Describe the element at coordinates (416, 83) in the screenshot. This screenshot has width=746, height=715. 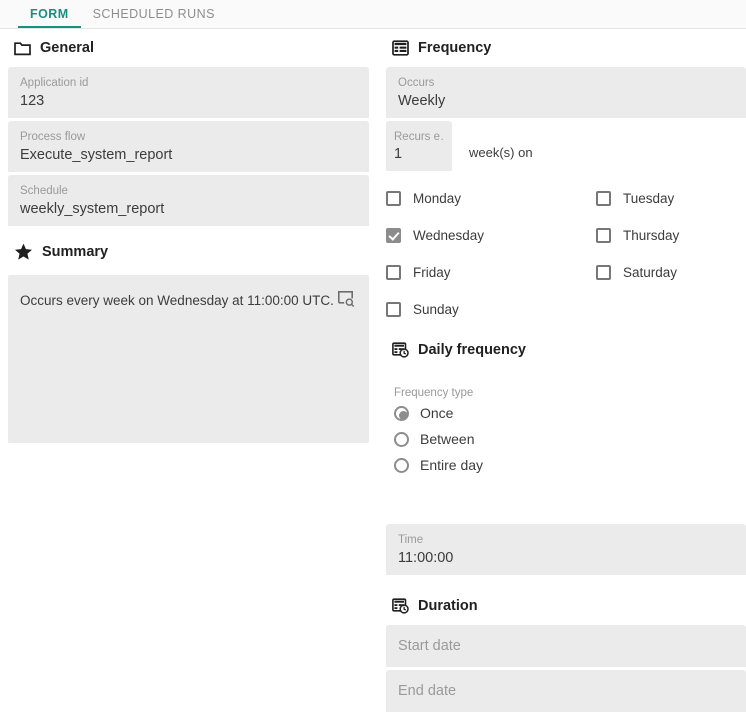
I see `occurs-label: Occurs` at that location.